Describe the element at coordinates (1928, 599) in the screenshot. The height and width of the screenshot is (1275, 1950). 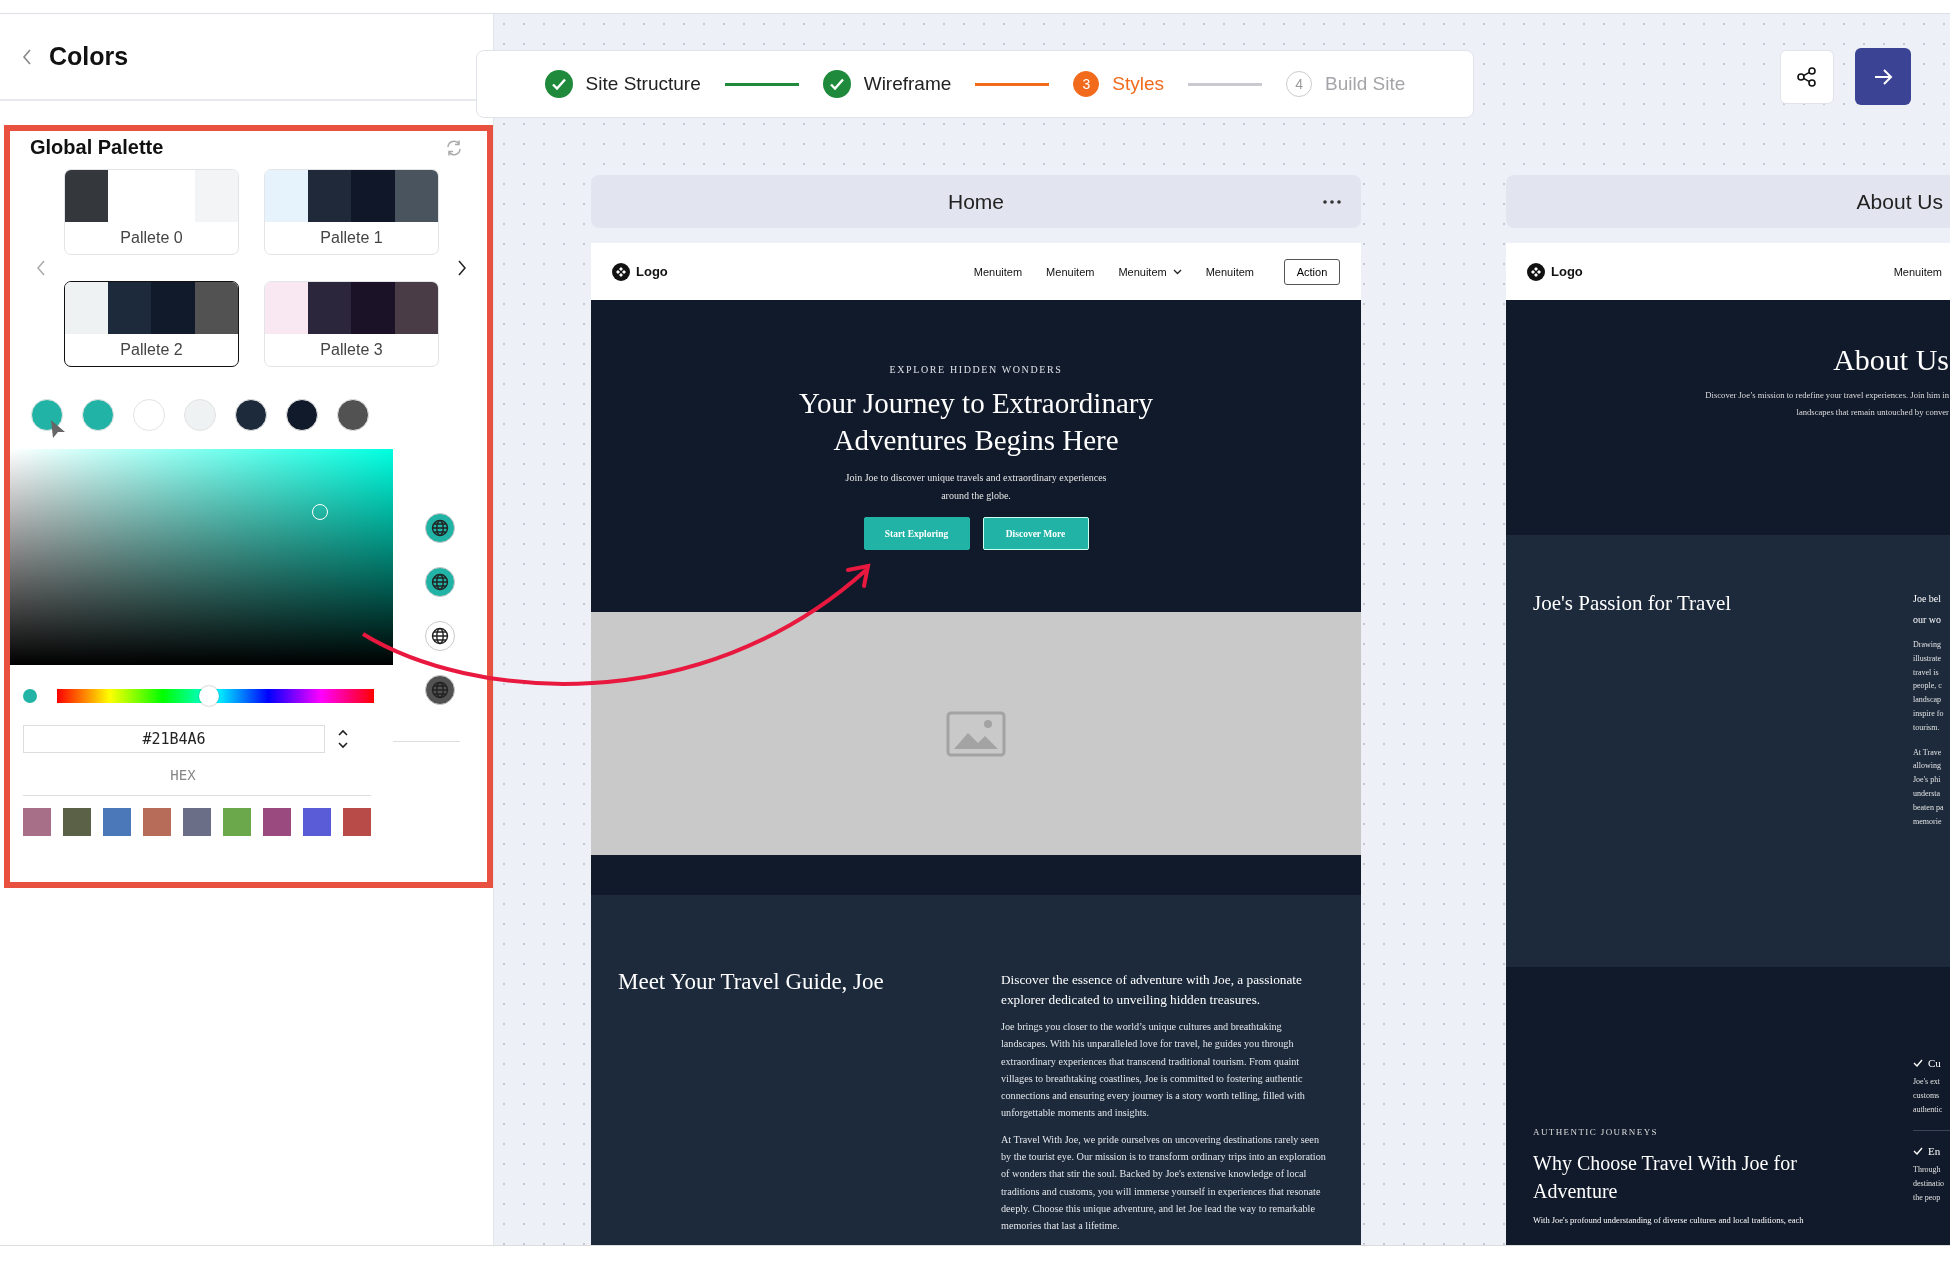
I see `lead-text-line: Joe bel` at that location.